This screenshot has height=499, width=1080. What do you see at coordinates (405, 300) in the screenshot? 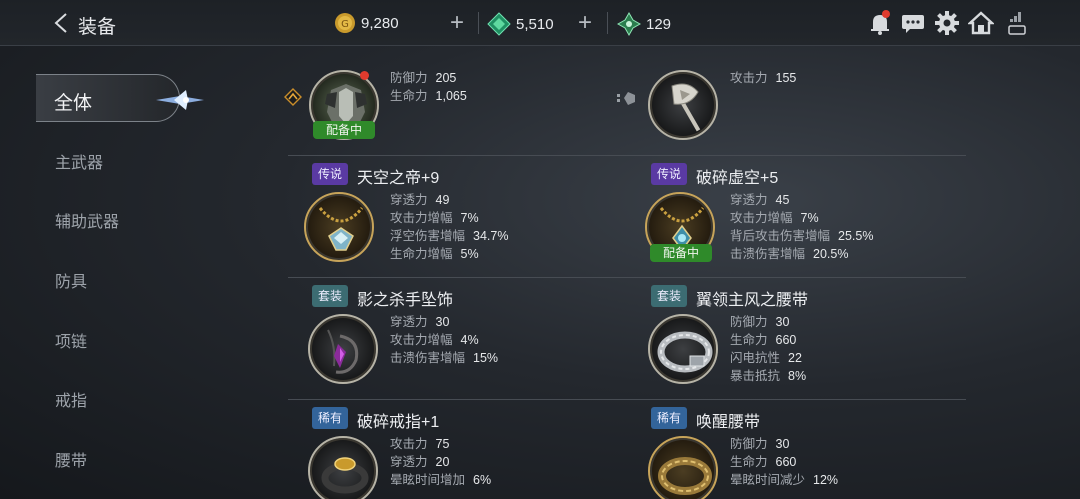
I see `item-name: 影之杀手坠饰` at bounding box center [405, 300].